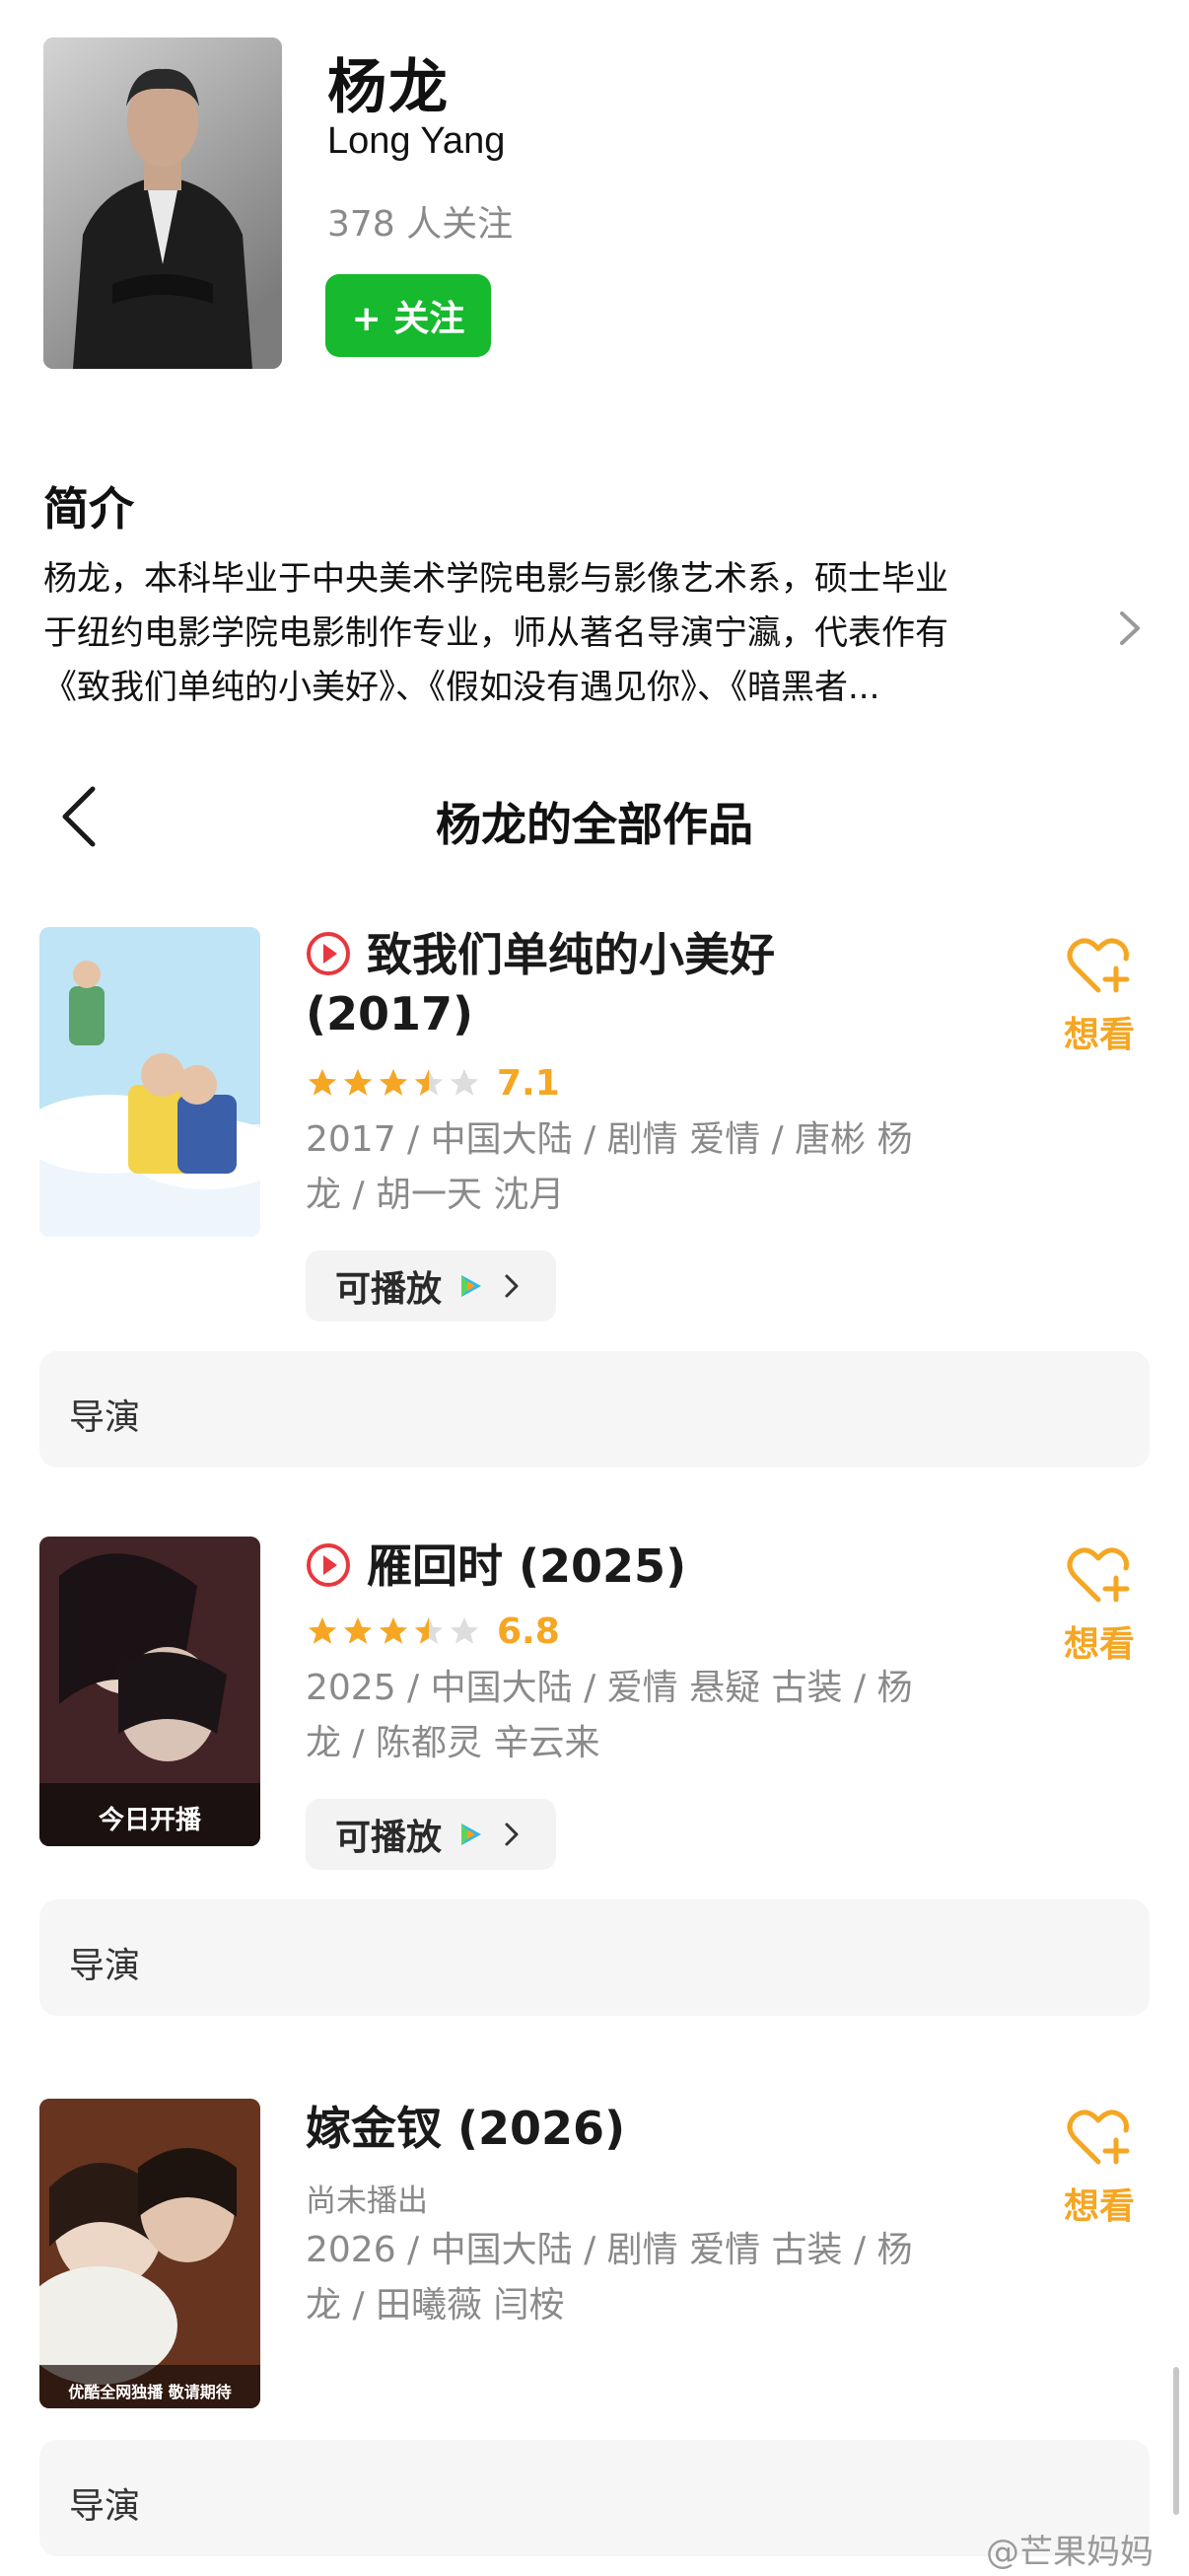 The height and width of the screenshot is (2576, 1189). Describe the element at coordinates (466, 2128) in the screenshot. I see `work-title-text: 嫁金钗 (2026)` at that location.